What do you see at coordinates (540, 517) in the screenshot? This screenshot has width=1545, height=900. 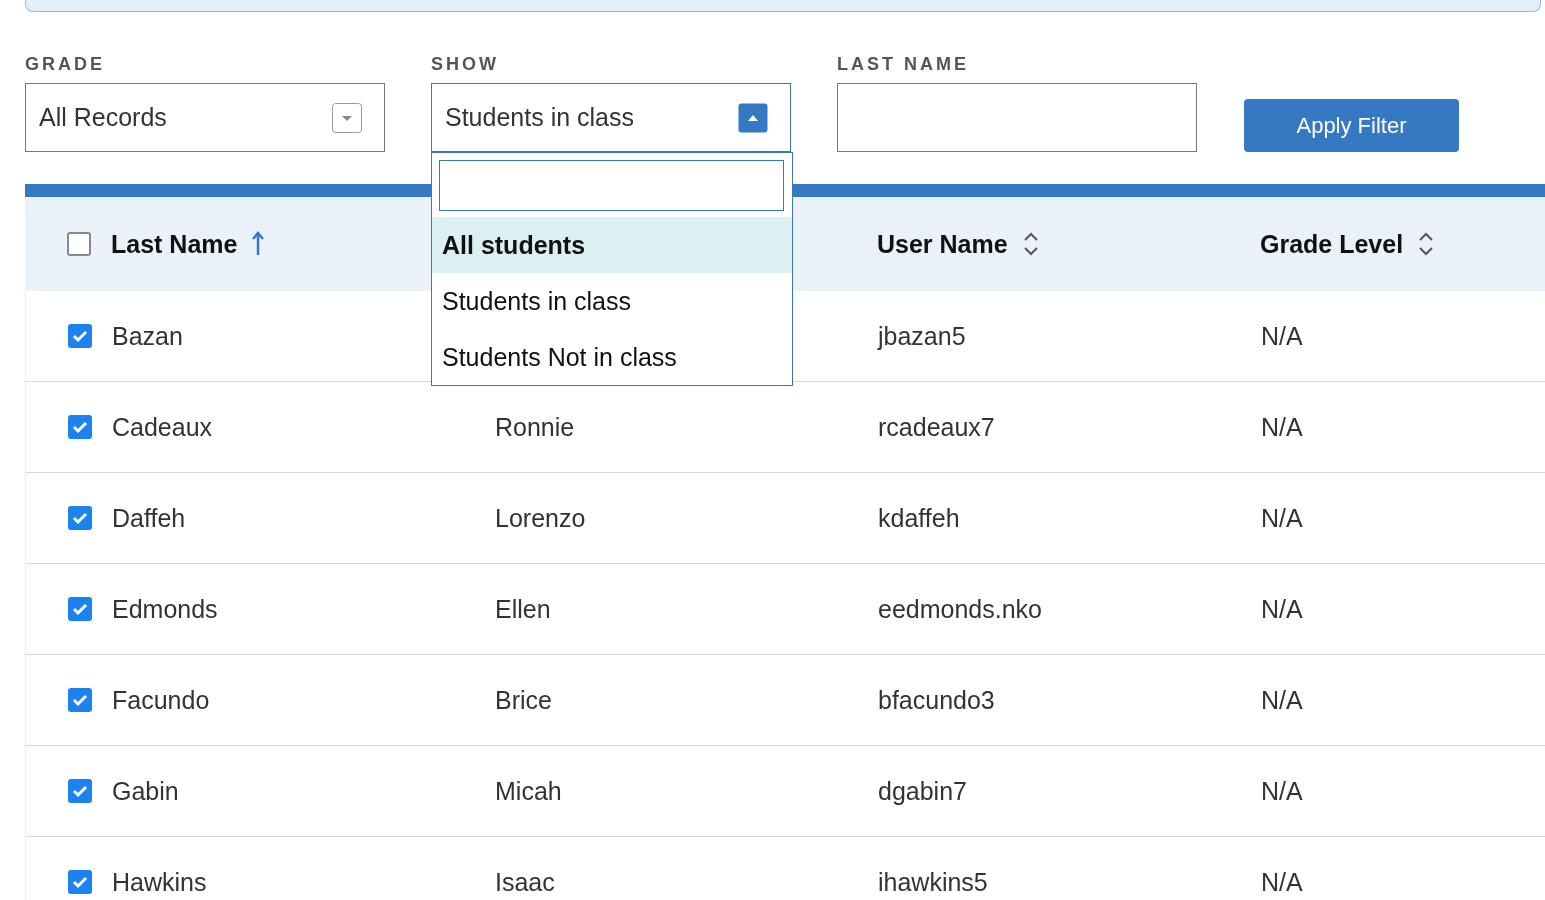 I see `table-cell: Lorenzo` at bounding box center [540, 517].